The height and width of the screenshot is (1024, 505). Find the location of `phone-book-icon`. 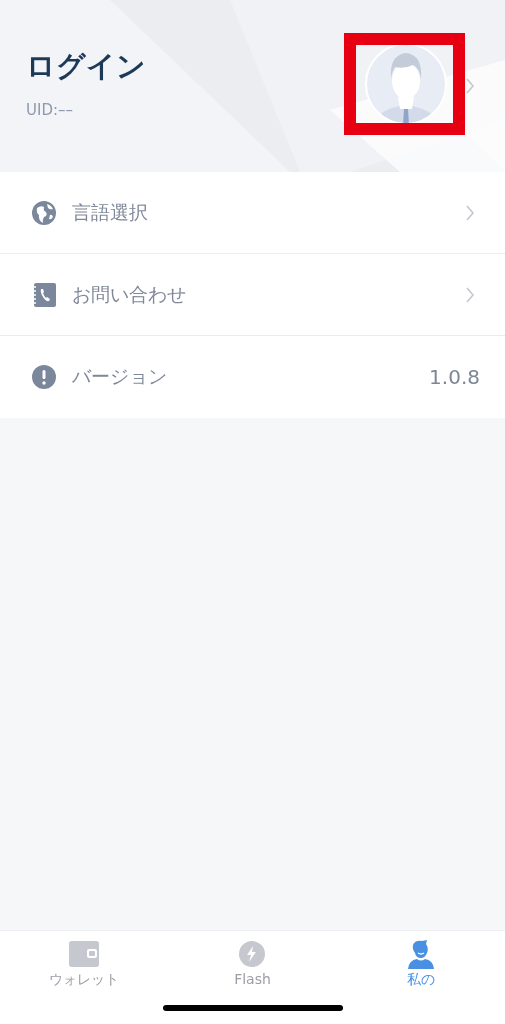

phone-book-icon is located at coordinates (44, 294).